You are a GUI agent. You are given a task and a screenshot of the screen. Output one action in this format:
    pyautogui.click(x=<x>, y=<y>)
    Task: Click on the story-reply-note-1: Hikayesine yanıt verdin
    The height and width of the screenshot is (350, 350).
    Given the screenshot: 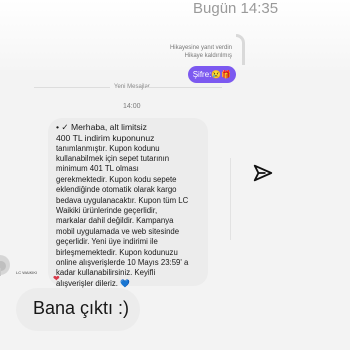 What is the action you would take?
    pyautogui.click(x=200, y=48)
    